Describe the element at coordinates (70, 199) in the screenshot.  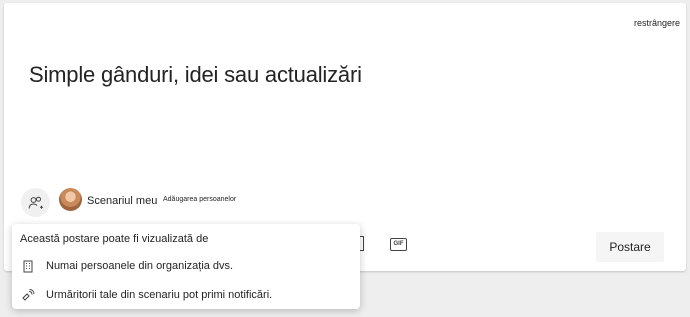
I see `avatar` at that location.